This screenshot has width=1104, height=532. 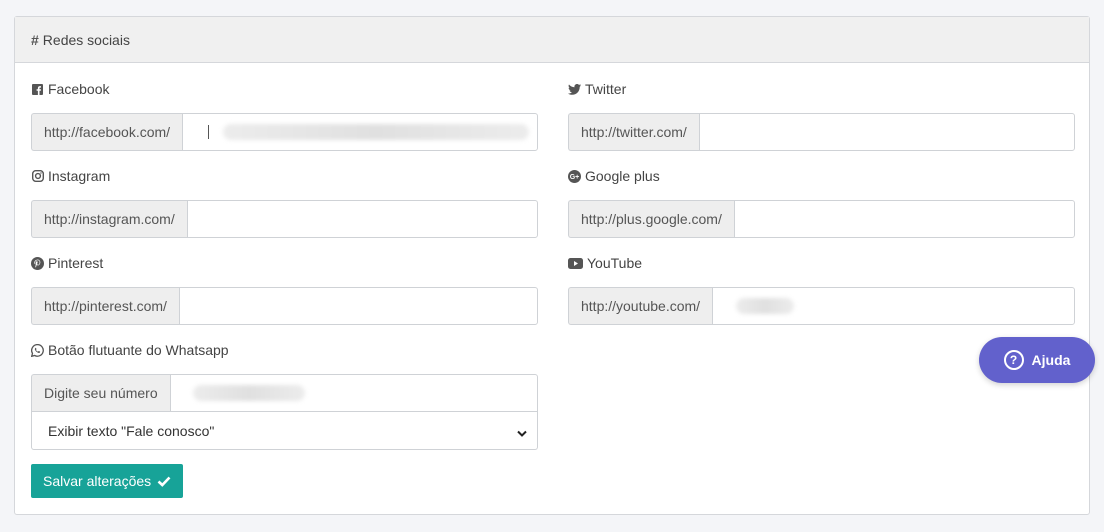 What do you see at coordinates (105, 306) in the screenshot?
I see `pinterest-prefix: http://pinterest.com/` at bounding box center [105, 306].